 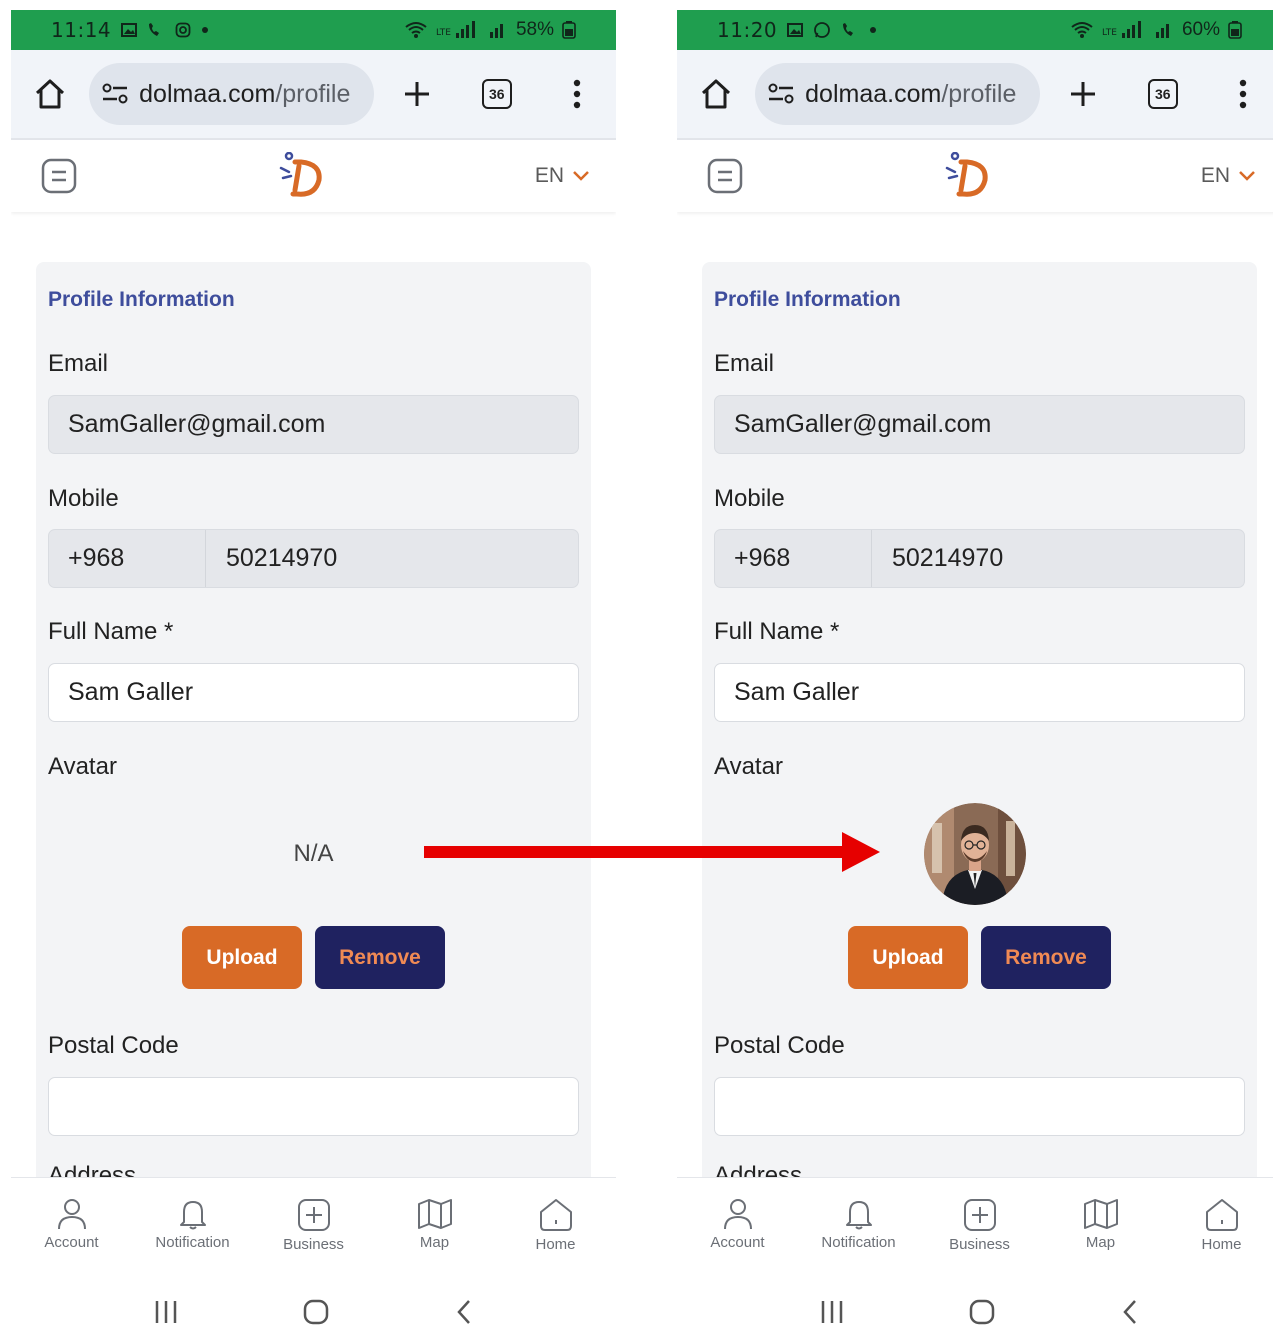 I want to click on avatar-actions: Upload Remove, so click(x=979, y=957).